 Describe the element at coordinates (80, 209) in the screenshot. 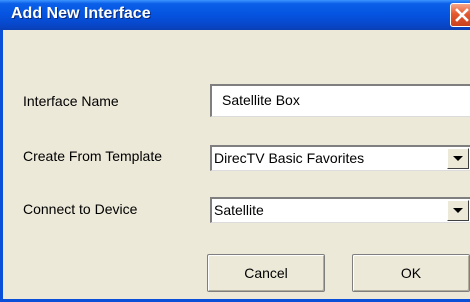

I see `device-label: Connect to Device` at that location.